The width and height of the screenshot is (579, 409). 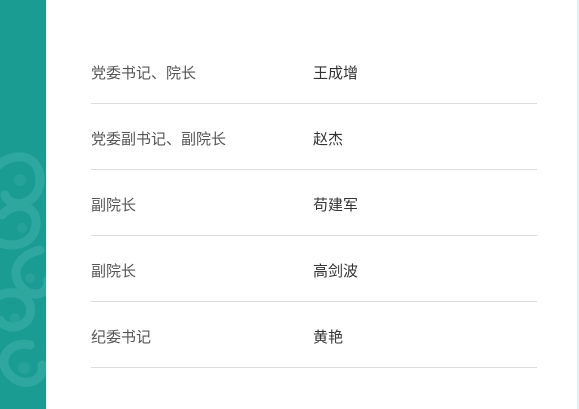 What do you see at coordinates (328, 337) in the screenshot?
I see `leader-name: 黄艳` at bounding box center [328, 337].